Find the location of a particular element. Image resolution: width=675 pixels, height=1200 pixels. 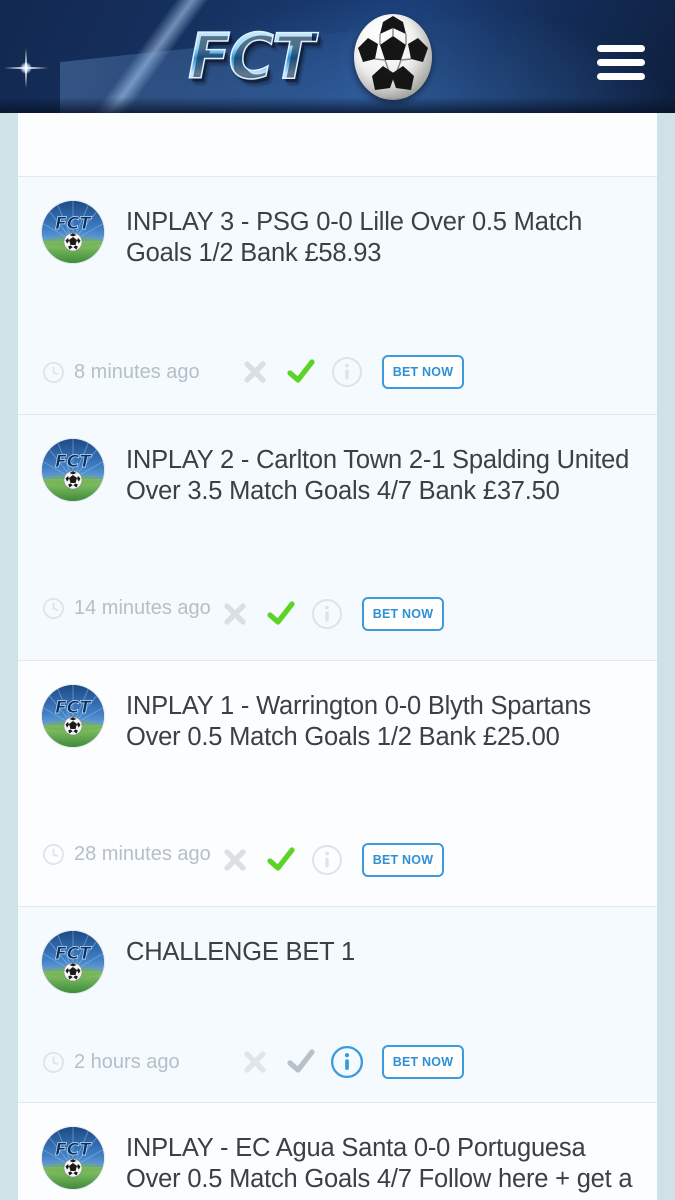

timestamp: 28 minutes ago is located at coordinates (127, 854).